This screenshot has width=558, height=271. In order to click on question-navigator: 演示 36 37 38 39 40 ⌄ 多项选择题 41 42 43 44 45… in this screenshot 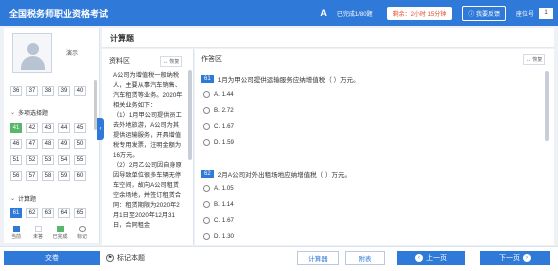, I will do `click(52, 135)`.